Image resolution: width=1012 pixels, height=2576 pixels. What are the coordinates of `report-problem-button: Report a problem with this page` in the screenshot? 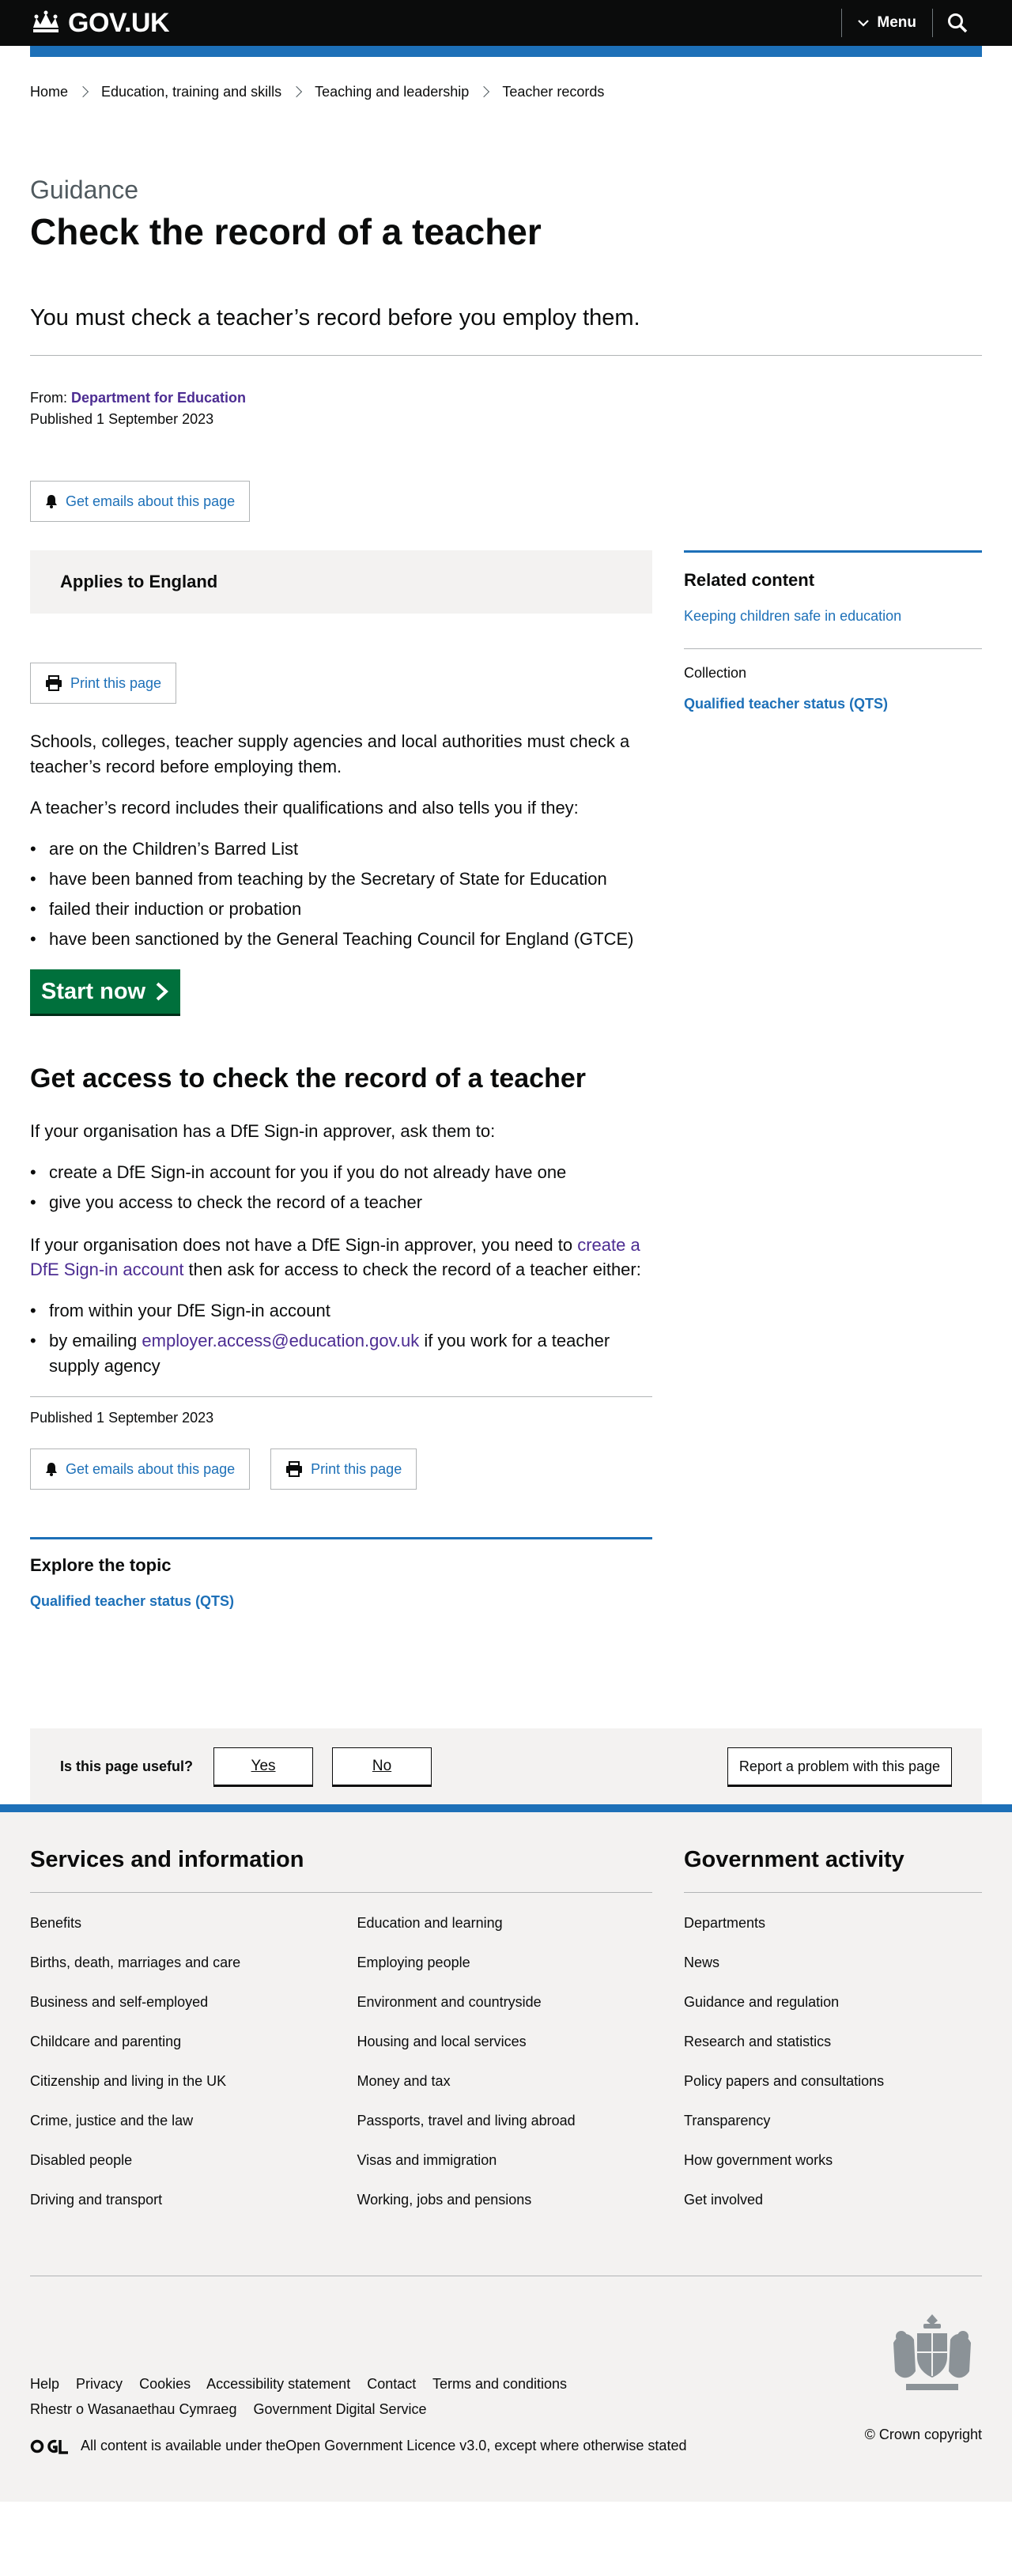 It's located at (839, 1766).